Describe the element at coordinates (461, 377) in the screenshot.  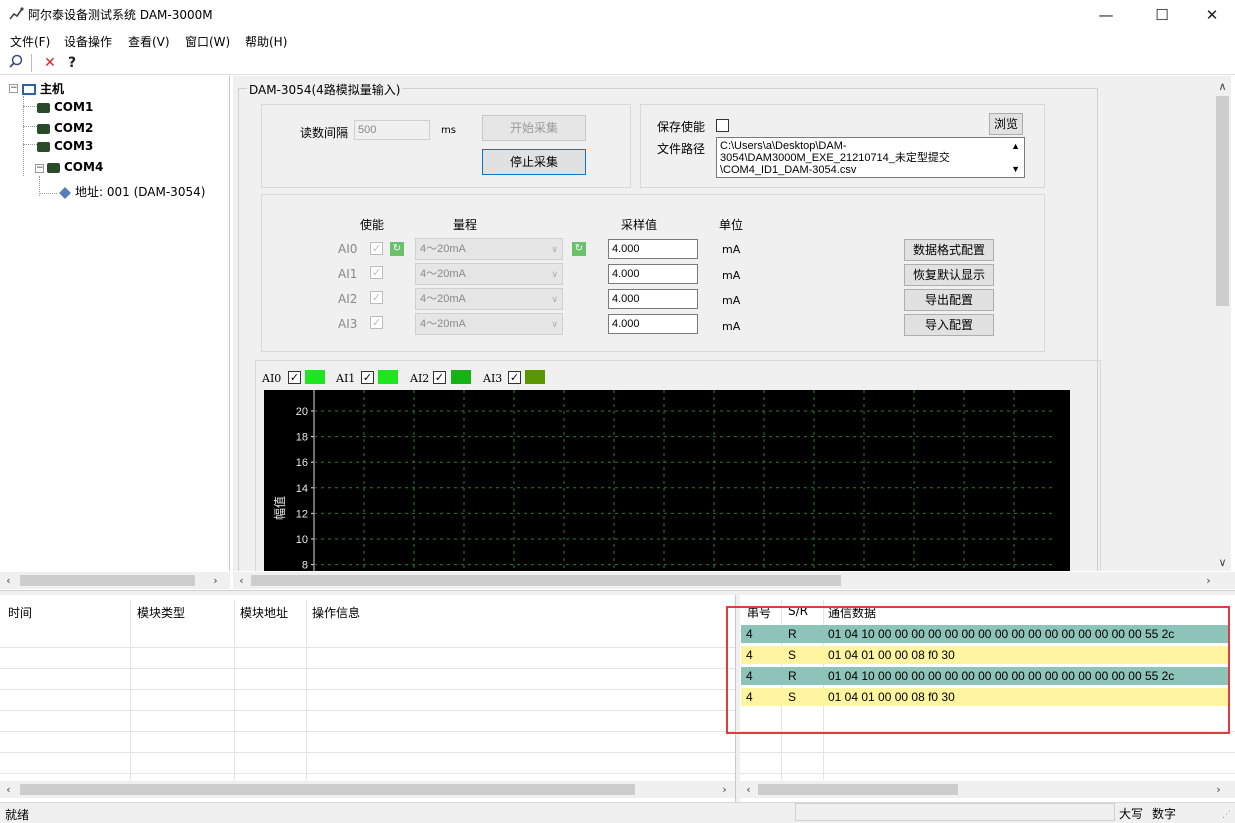
I see `legend-swatch-ai2` at that location.